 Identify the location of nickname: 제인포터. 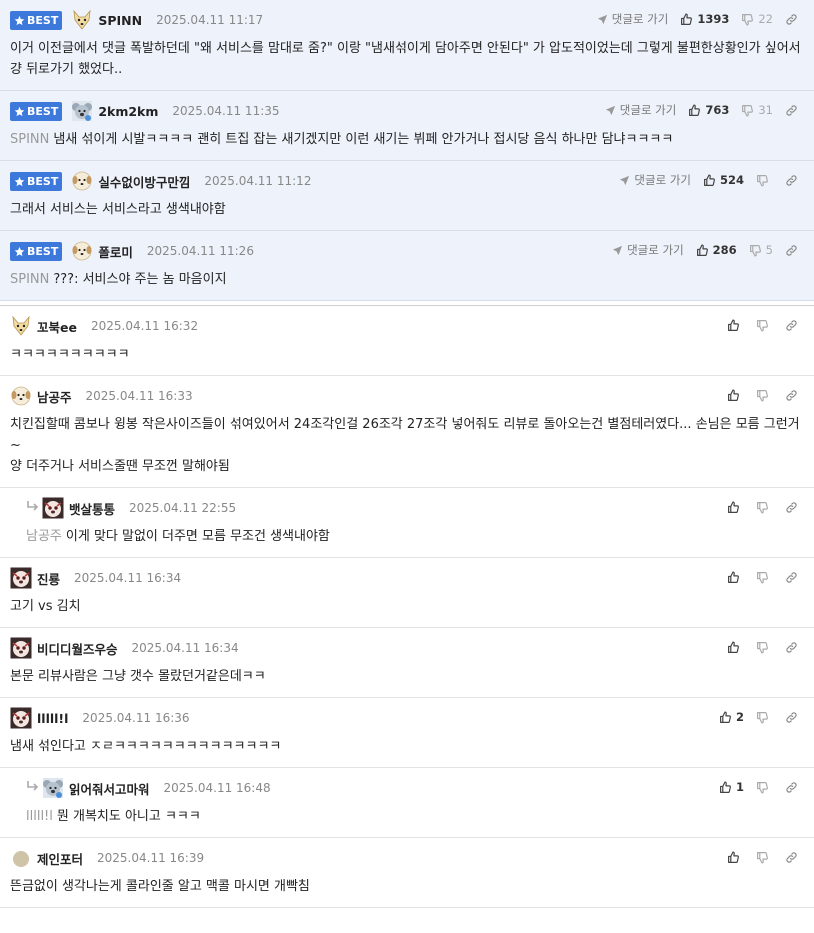
(60, 858).